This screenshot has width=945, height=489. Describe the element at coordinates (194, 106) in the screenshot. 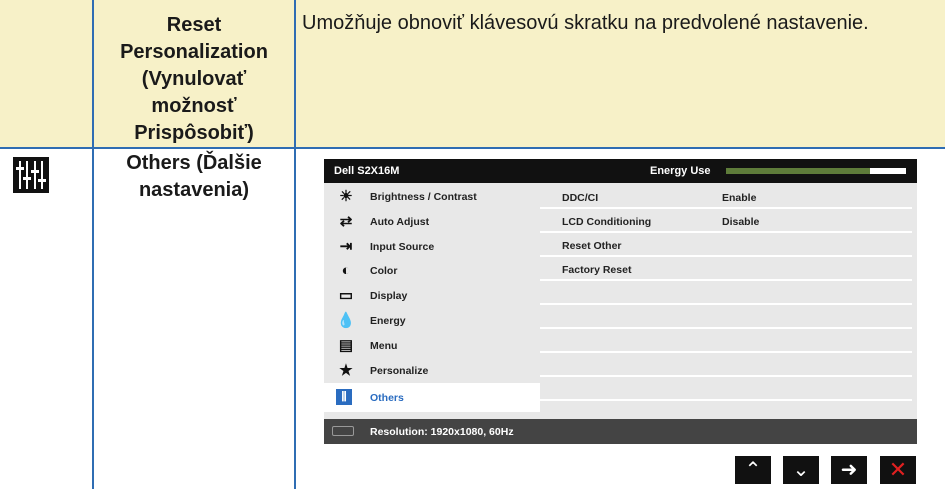

I see `setting-line: možnosť` at that location.